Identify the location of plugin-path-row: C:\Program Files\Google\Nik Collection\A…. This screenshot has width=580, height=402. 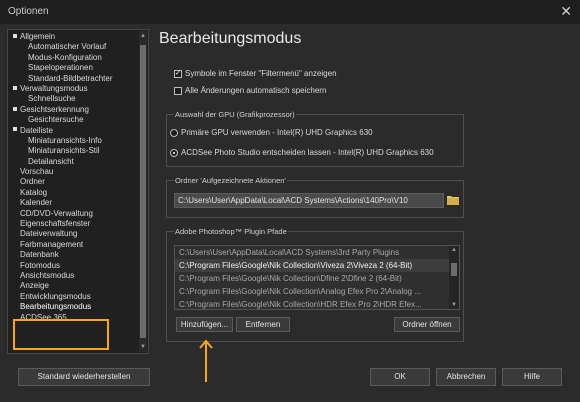
(312, 291).